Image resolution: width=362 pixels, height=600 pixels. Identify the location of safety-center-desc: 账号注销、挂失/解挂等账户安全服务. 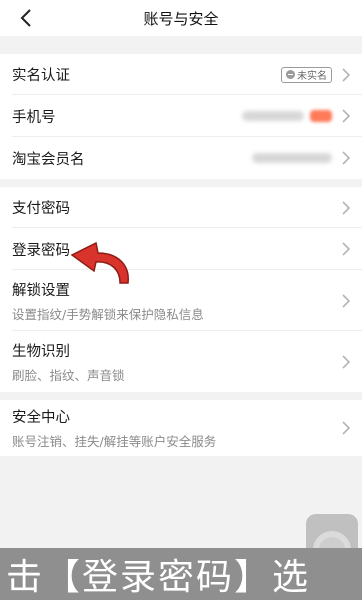
(114, 441).